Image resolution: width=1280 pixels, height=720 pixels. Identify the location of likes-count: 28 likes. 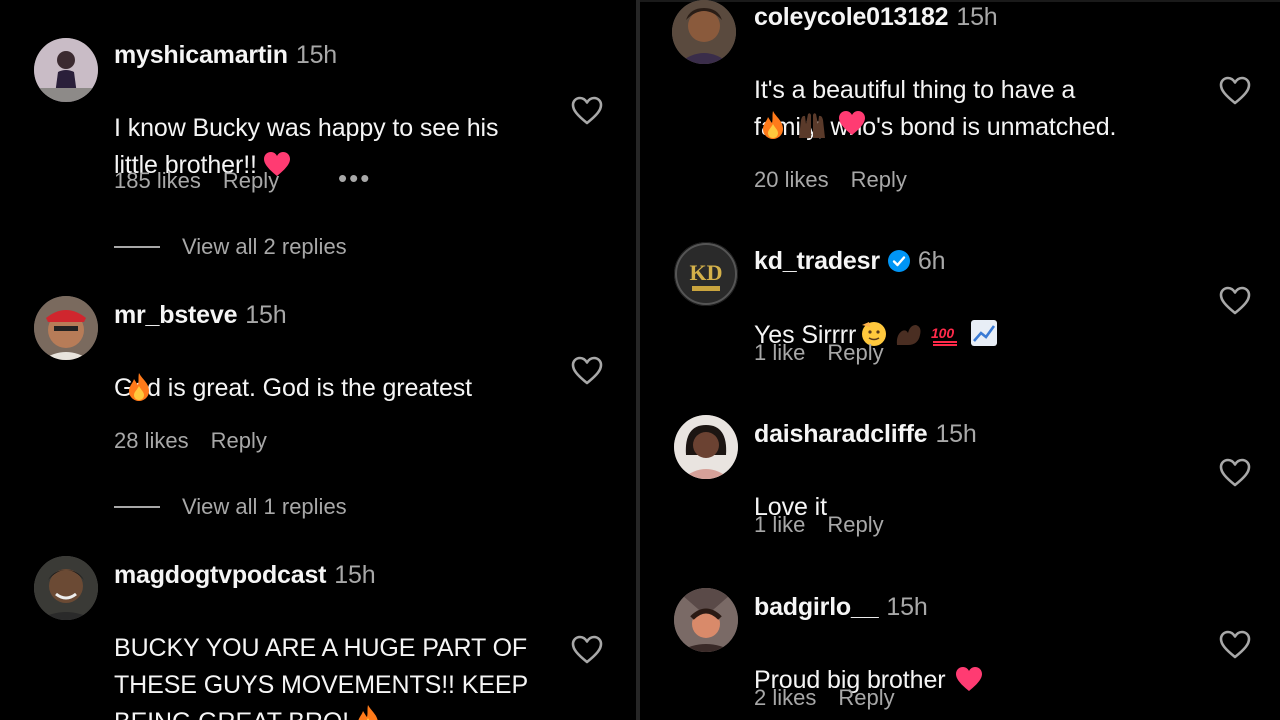
(151, 440).